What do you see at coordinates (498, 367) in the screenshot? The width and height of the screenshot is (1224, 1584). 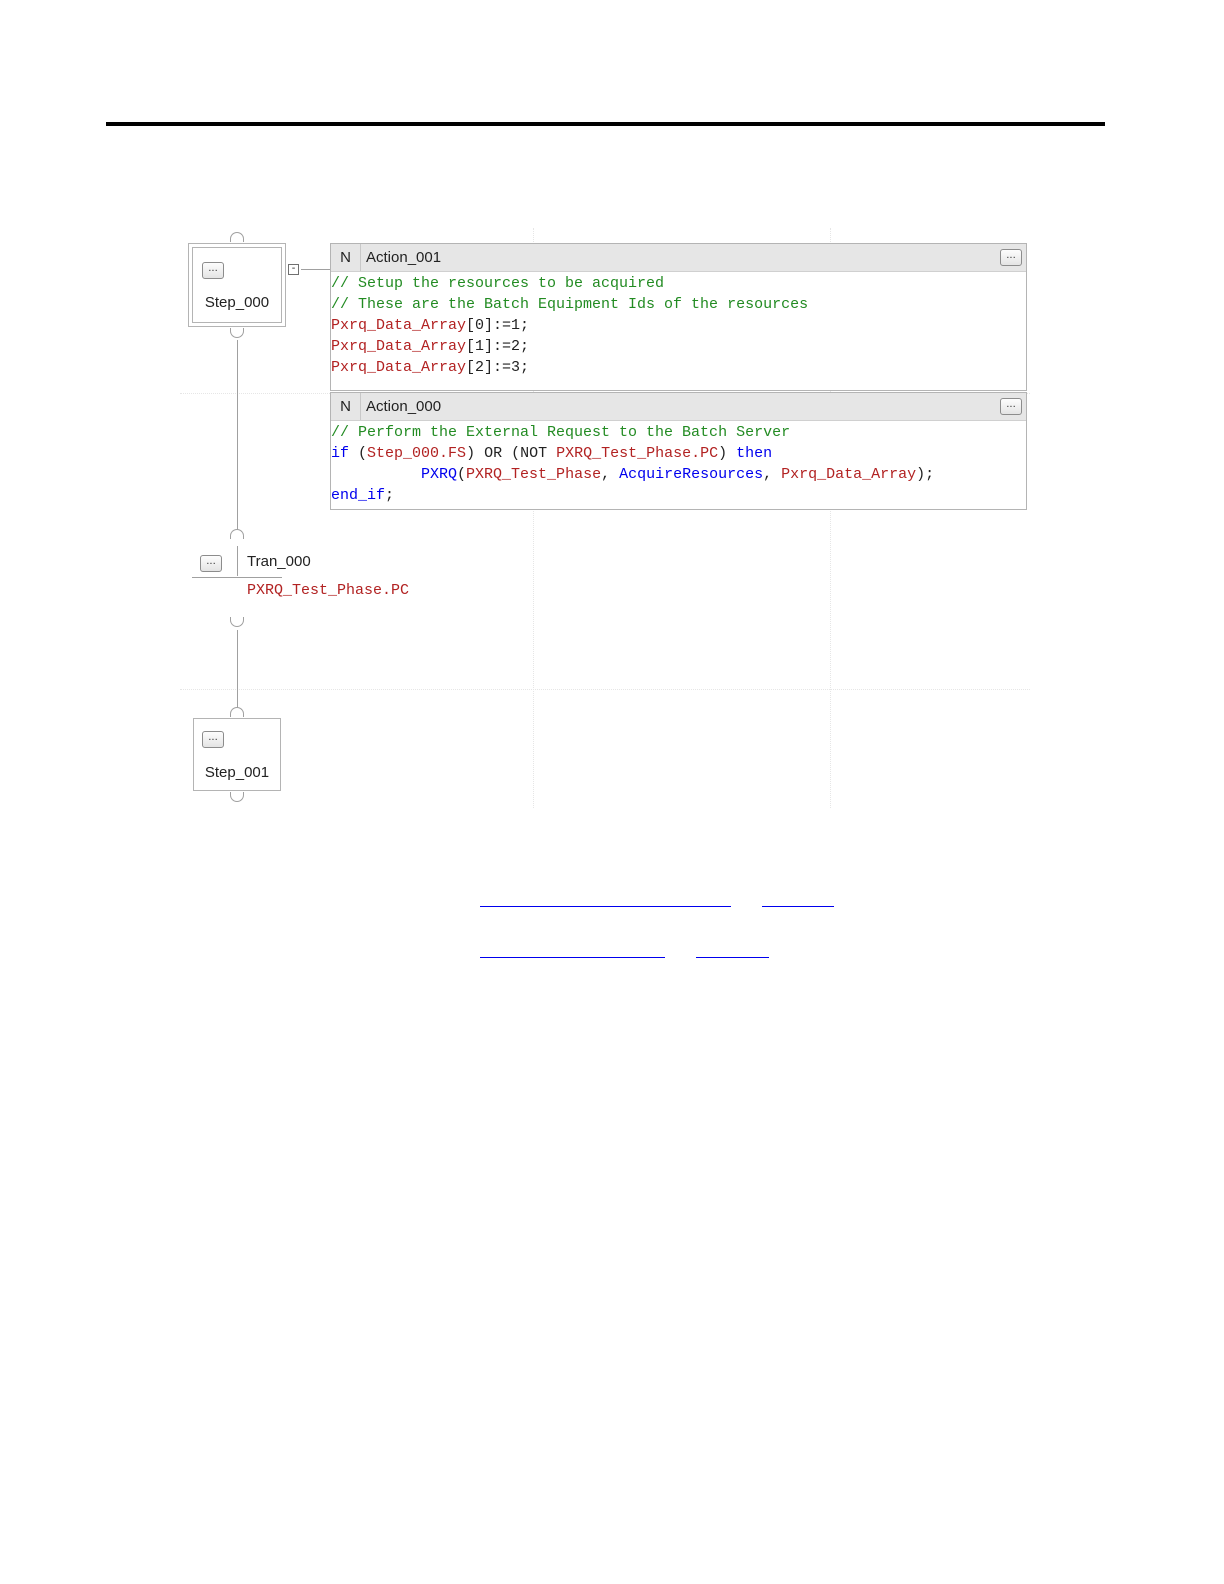 I see `code-token: [2]:=3;` at bounding box center [498, 367].